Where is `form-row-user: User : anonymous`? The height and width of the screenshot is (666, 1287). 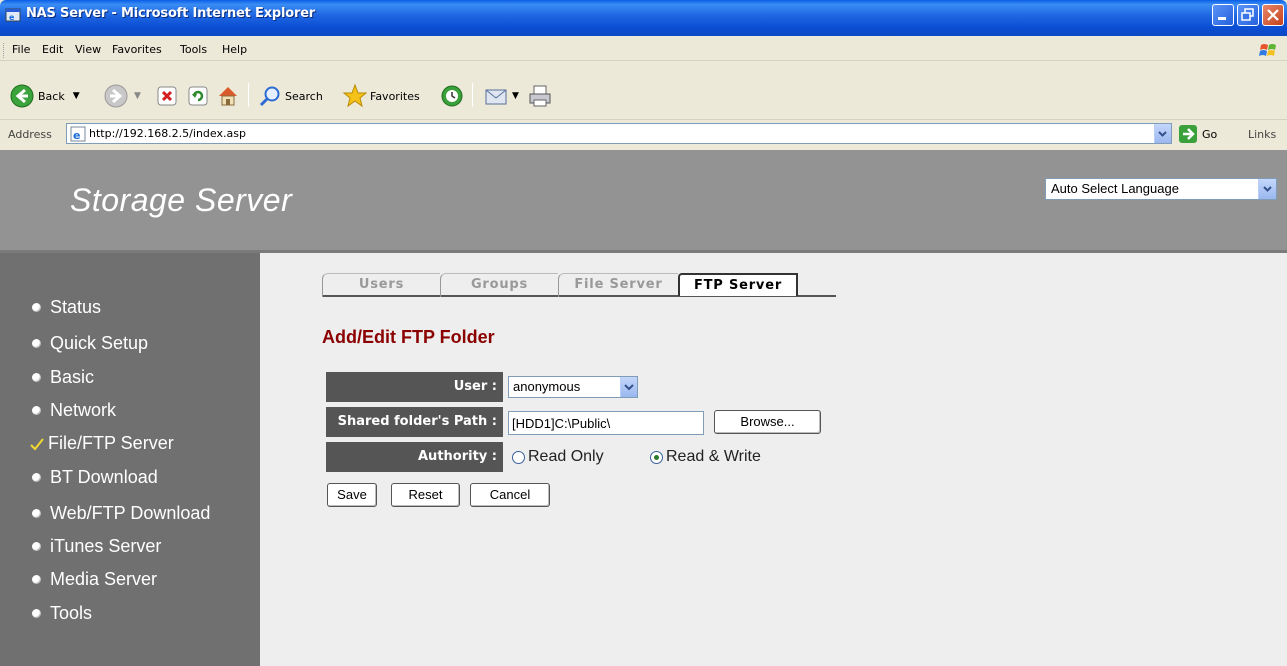
form-row-user: User : anonymous is located at coordinates (606, 387).